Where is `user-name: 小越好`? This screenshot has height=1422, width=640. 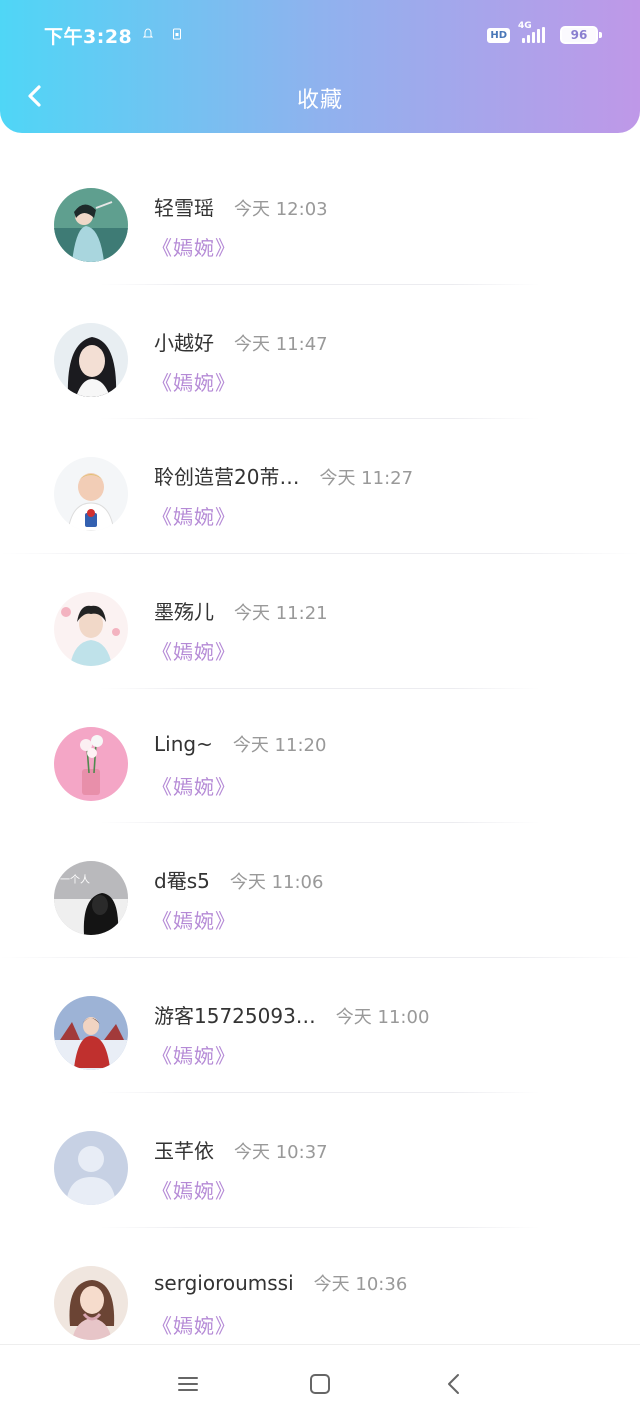 user-name: 小越好 is located at coordinates (184, 342).